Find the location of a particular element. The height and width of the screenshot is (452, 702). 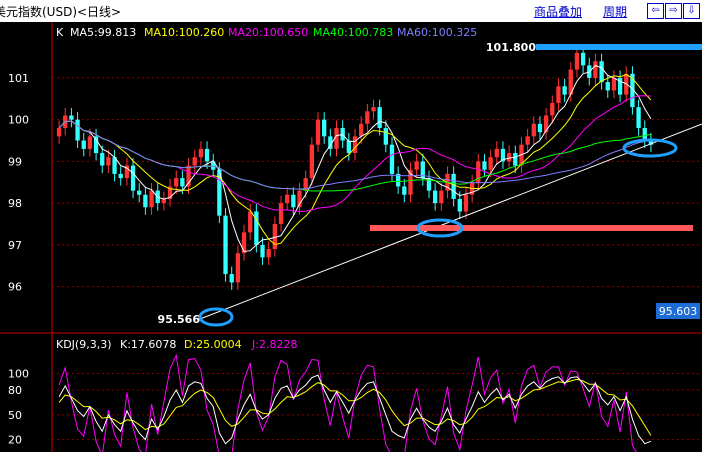

kdj_d-line is located at coordinates (355, 407).